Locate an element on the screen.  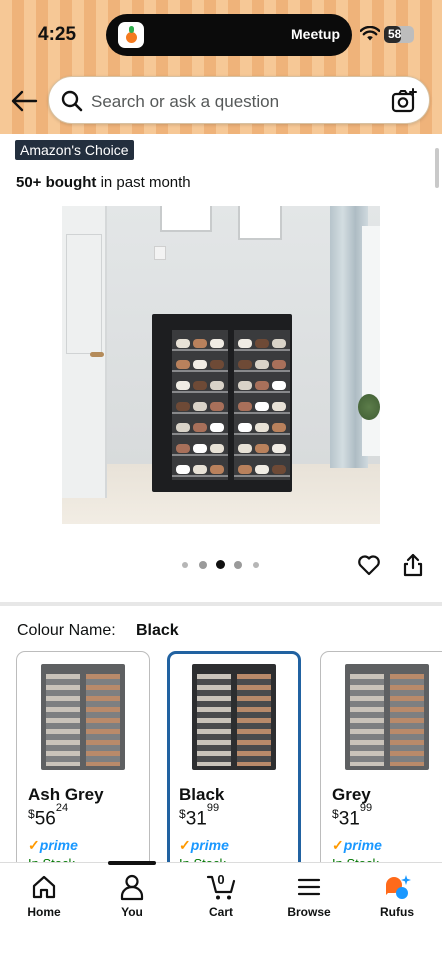
bought-suffix: in past month is located at coordinates (143, 182).